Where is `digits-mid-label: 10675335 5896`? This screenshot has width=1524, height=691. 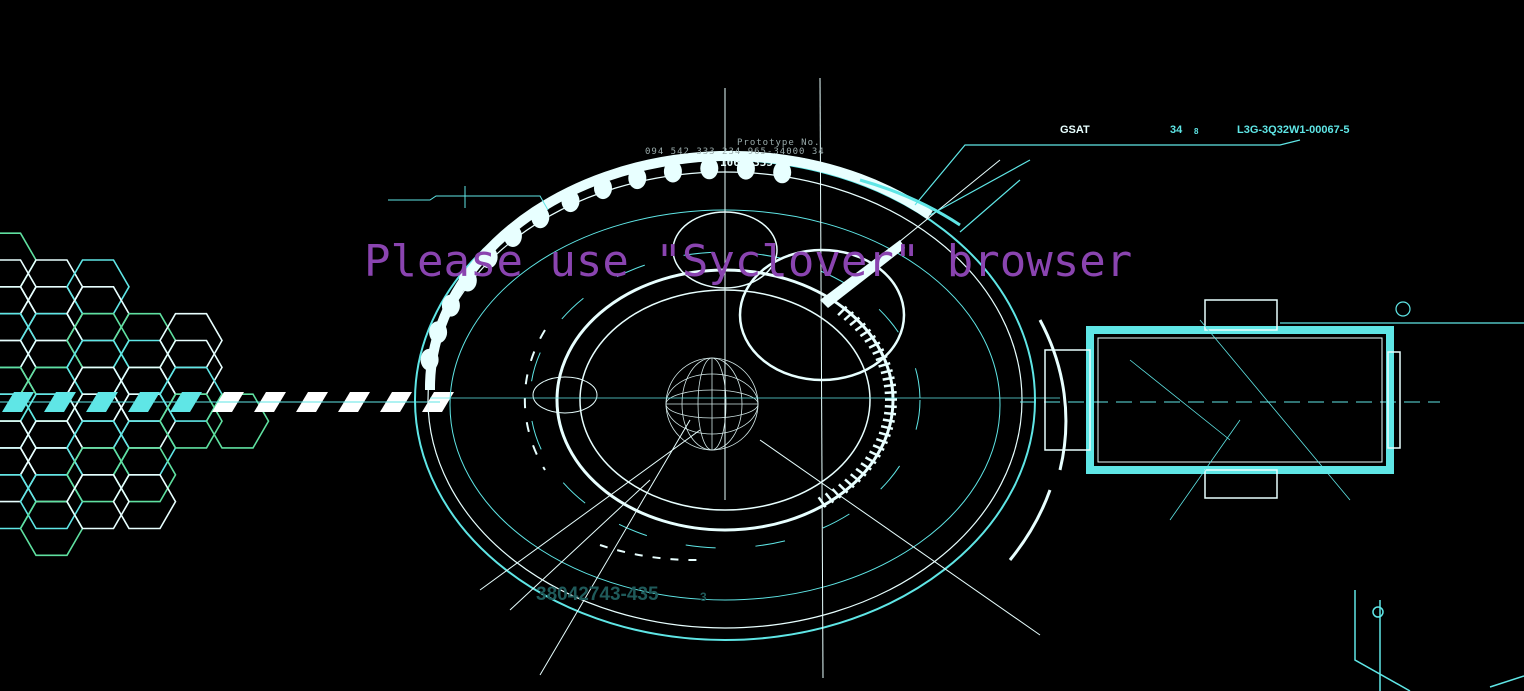 digits-mid-label: 10675335 5896 is located at coordinates (763, 162).